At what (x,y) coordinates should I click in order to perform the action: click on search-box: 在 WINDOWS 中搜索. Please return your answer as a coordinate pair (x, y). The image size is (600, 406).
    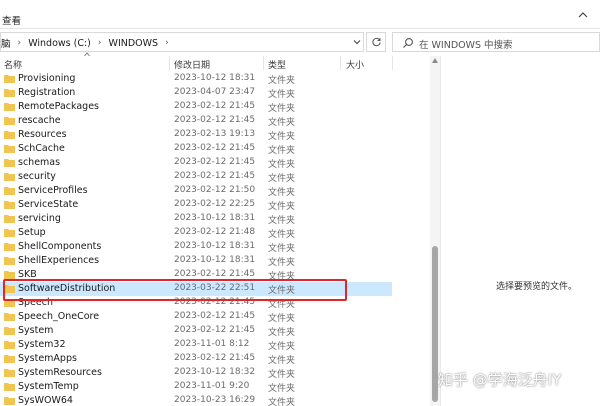
    Looking at the image, I should click on (496, 42).